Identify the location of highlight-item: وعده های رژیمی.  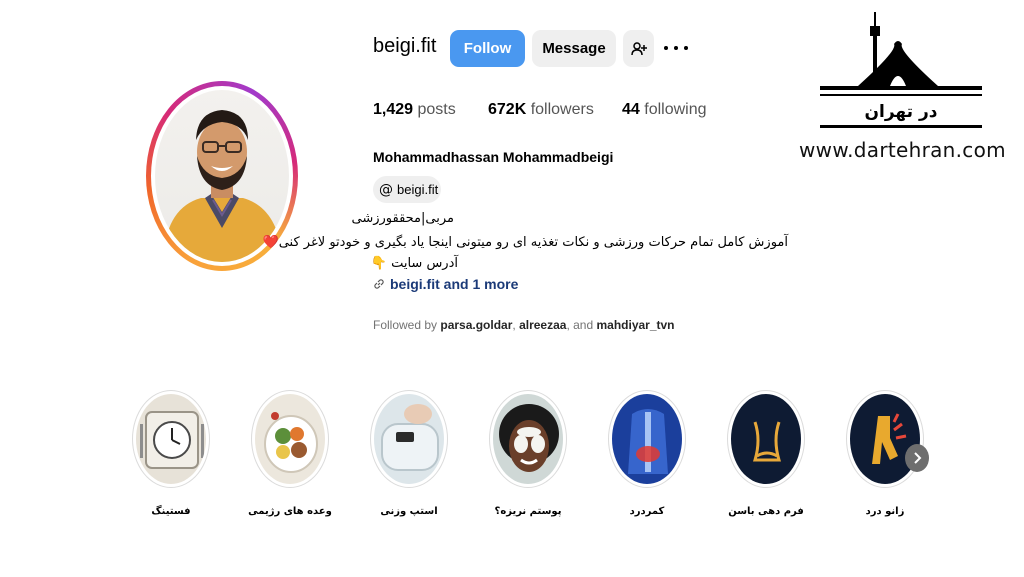
(290, 453).